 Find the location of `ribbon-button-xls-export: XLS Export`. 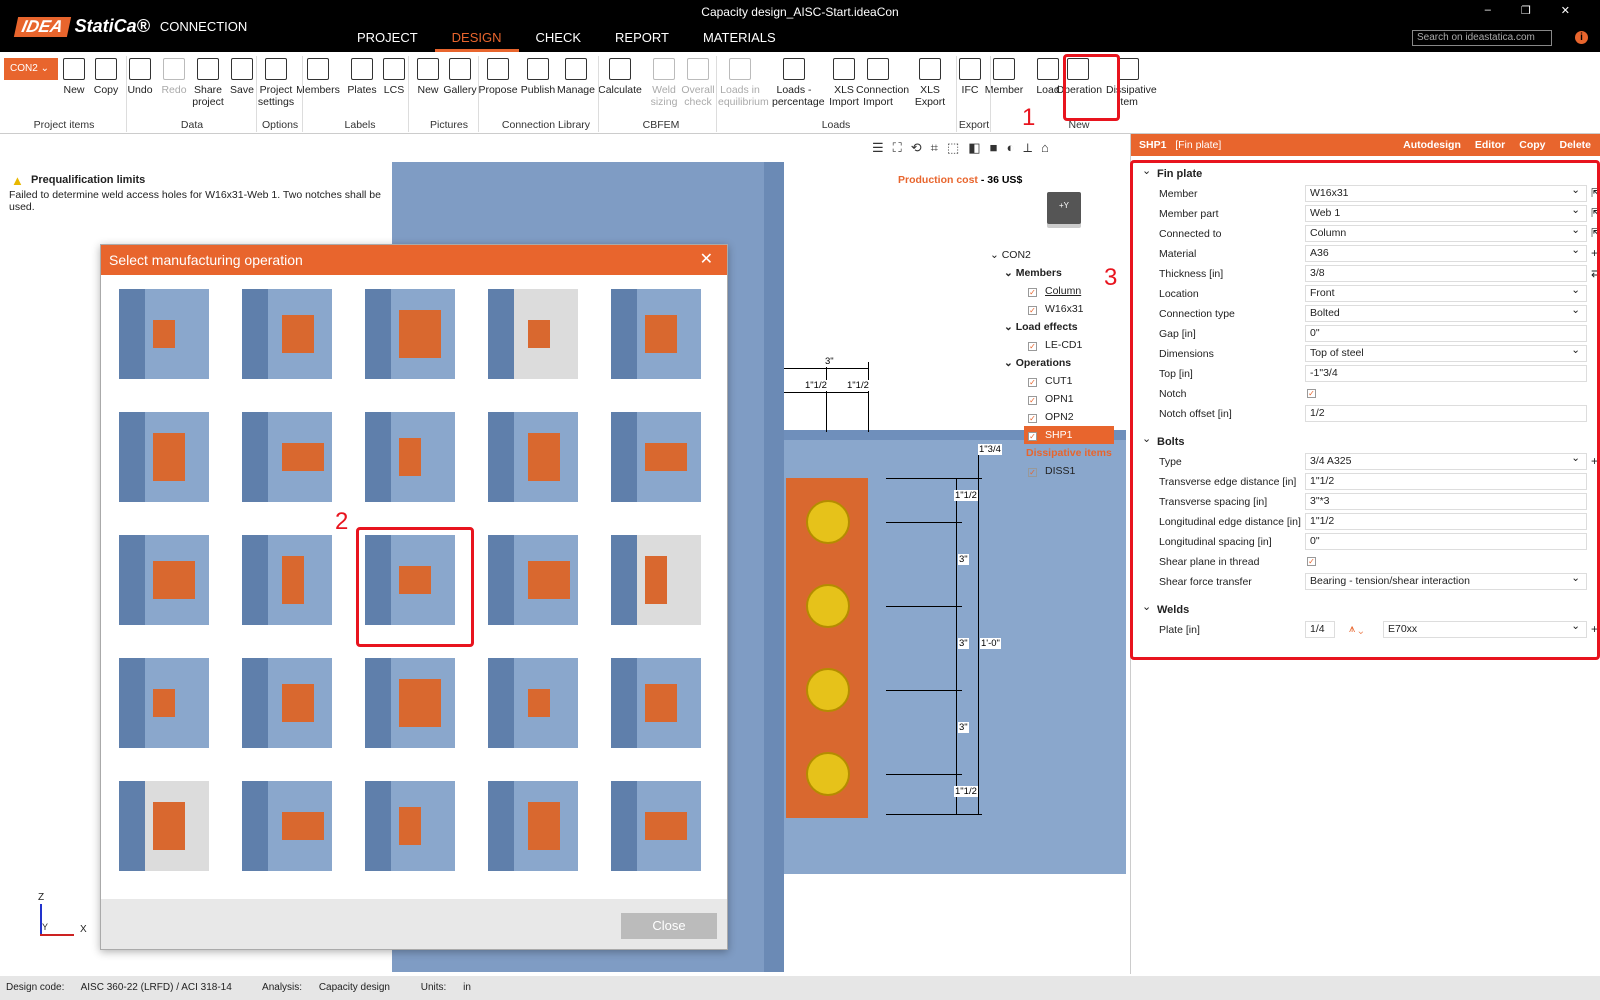

ribbon-button-xls-export: XLS Export is located at coordinates (930, 83).